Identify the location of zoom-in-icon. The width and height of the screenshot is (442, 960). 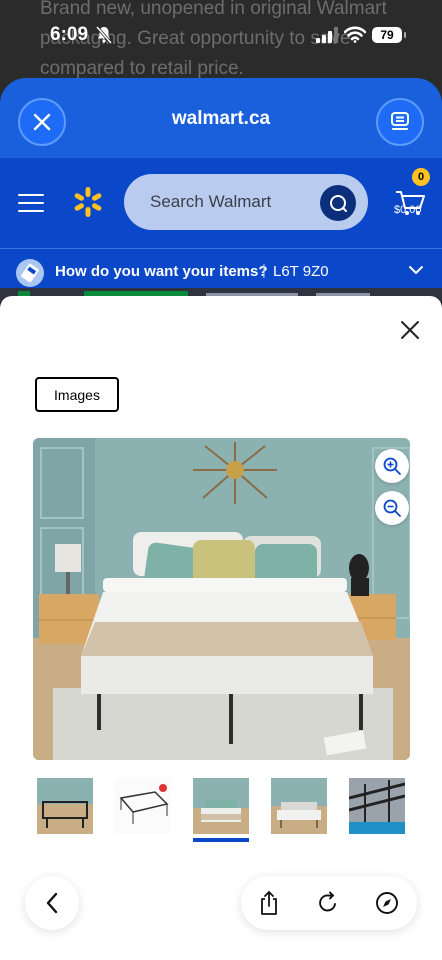
(392, 466).